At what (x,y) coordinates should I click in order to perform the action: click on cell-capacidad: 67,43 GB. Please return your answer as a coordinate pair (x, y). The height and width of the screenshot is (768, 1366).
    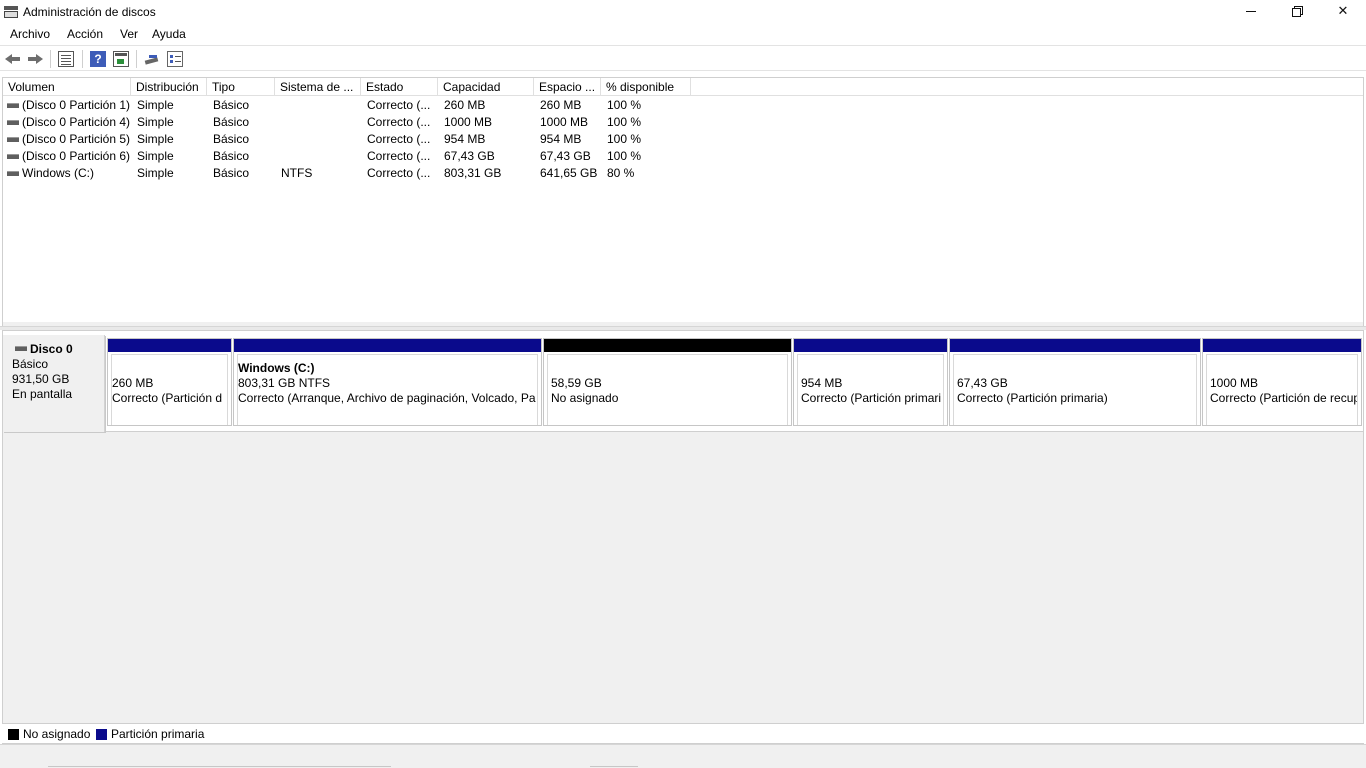
    Looking at the image, I should click on (469, 156).